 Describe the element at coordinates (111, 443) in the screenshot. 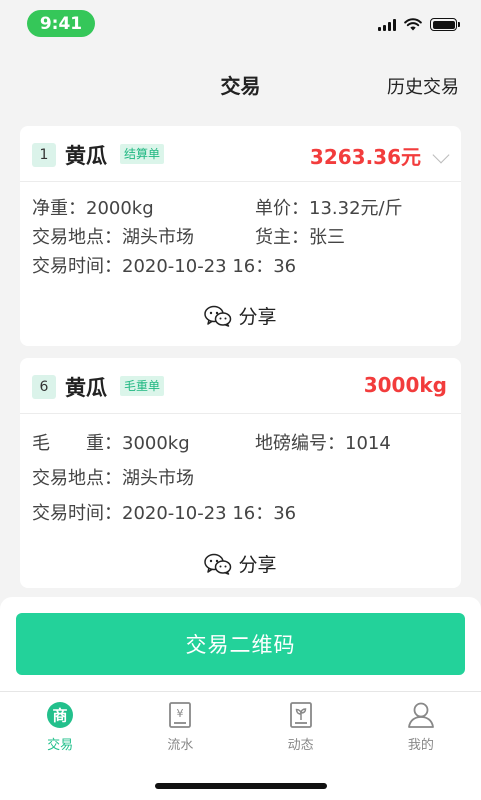

I see `gross-weight: 毛 重：3000kg` at that location.